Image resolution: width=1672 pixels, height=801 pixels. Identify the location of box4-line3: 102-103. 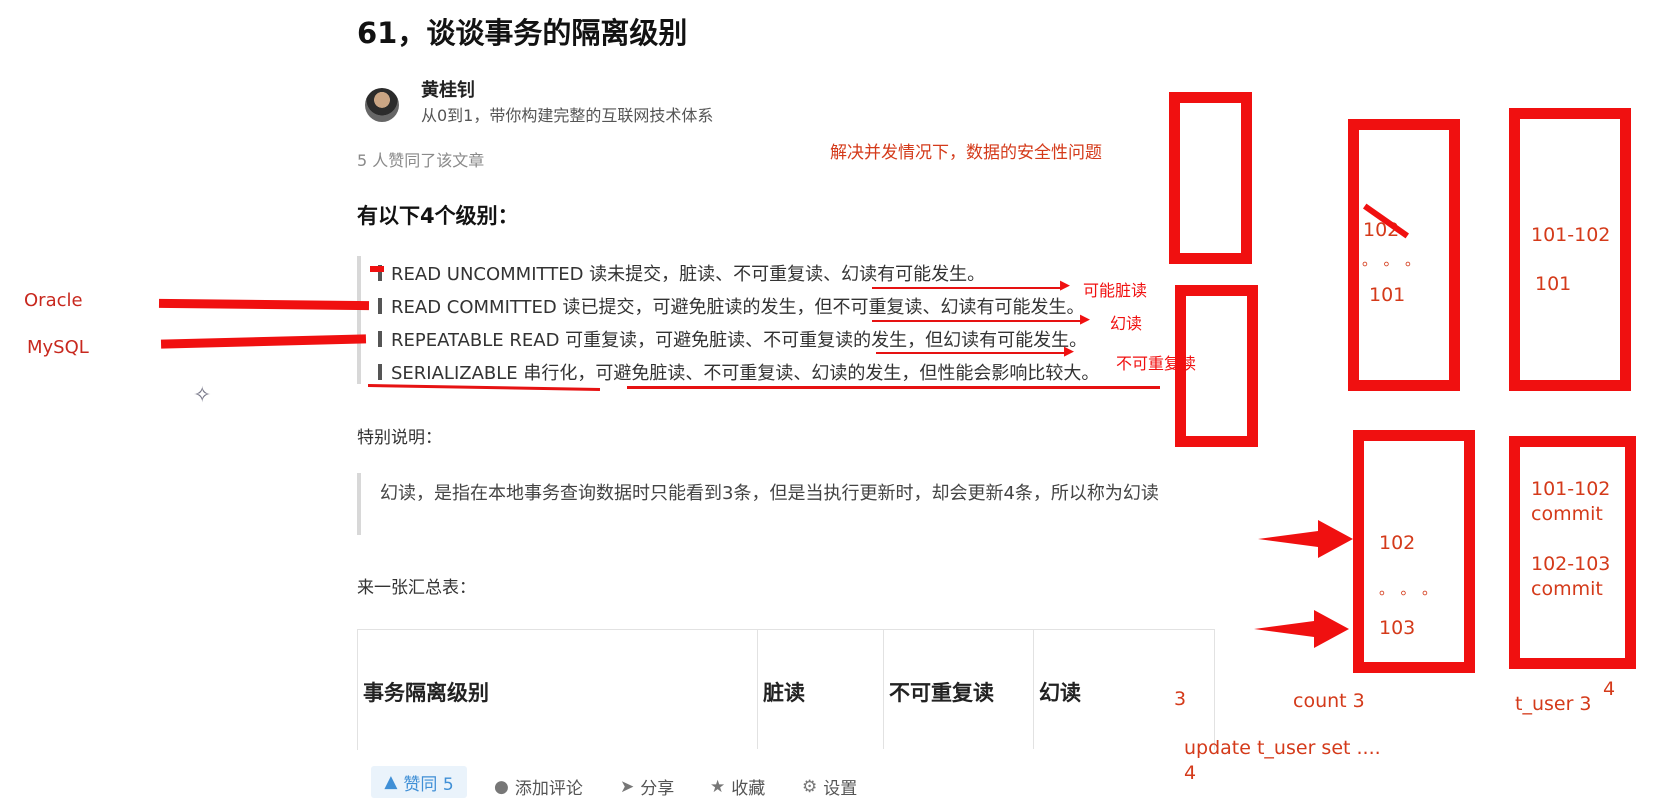
(1571, 564).